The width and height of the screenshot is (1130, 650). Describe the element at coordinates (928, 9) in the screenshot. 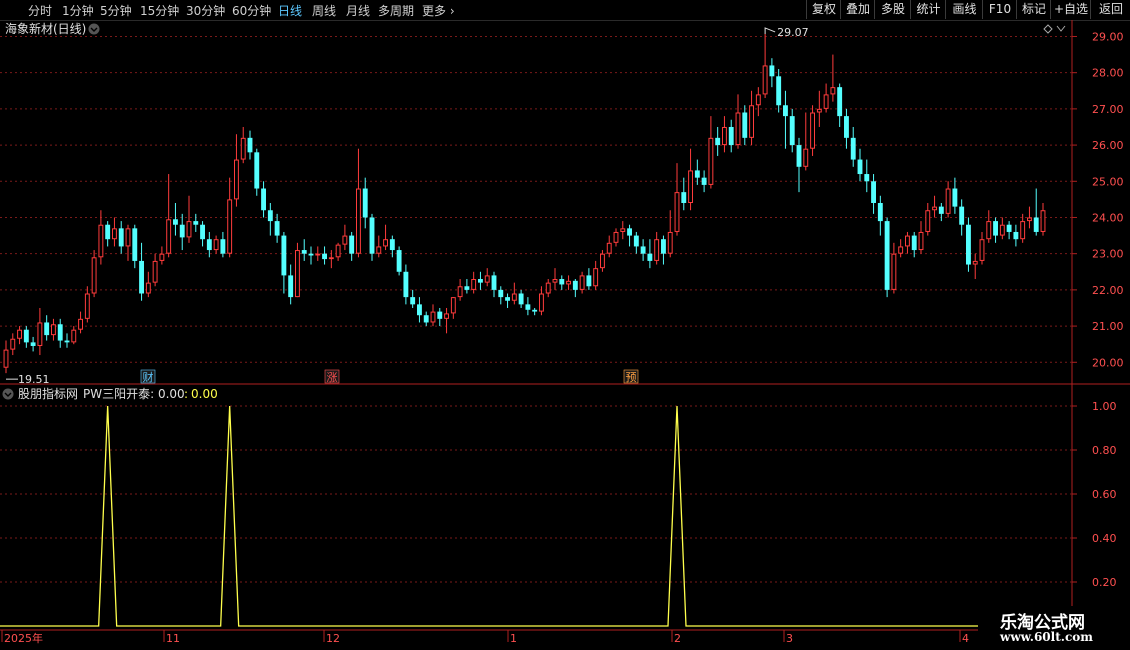

I see `toolbar-button-3: 统计` at that location.